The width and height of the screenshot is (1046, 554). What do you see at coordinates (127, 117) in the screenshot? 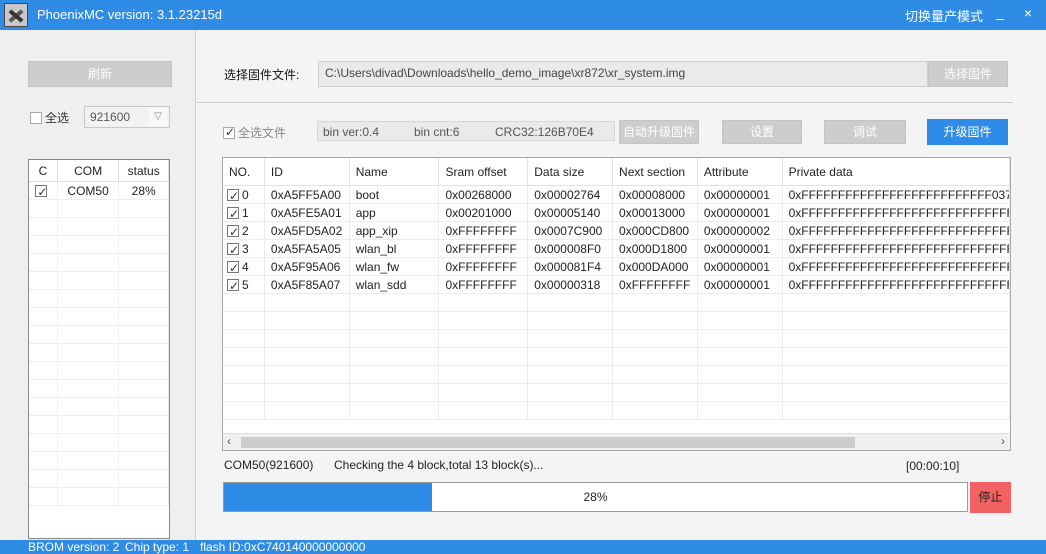
I see `baud-rate-select: 921600 ▽` at bounding box center [127, 117].